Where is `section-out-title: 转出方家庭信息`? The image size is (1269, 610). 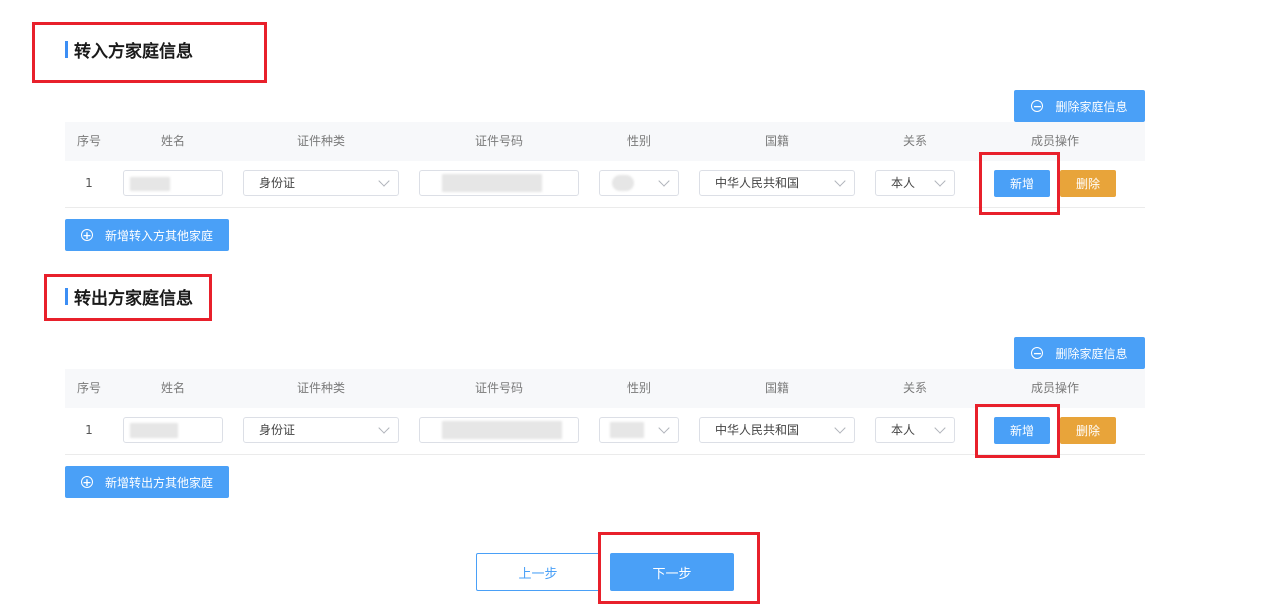
section-out-title: 转出方家庭信息 is located at coordinates (129, 296).